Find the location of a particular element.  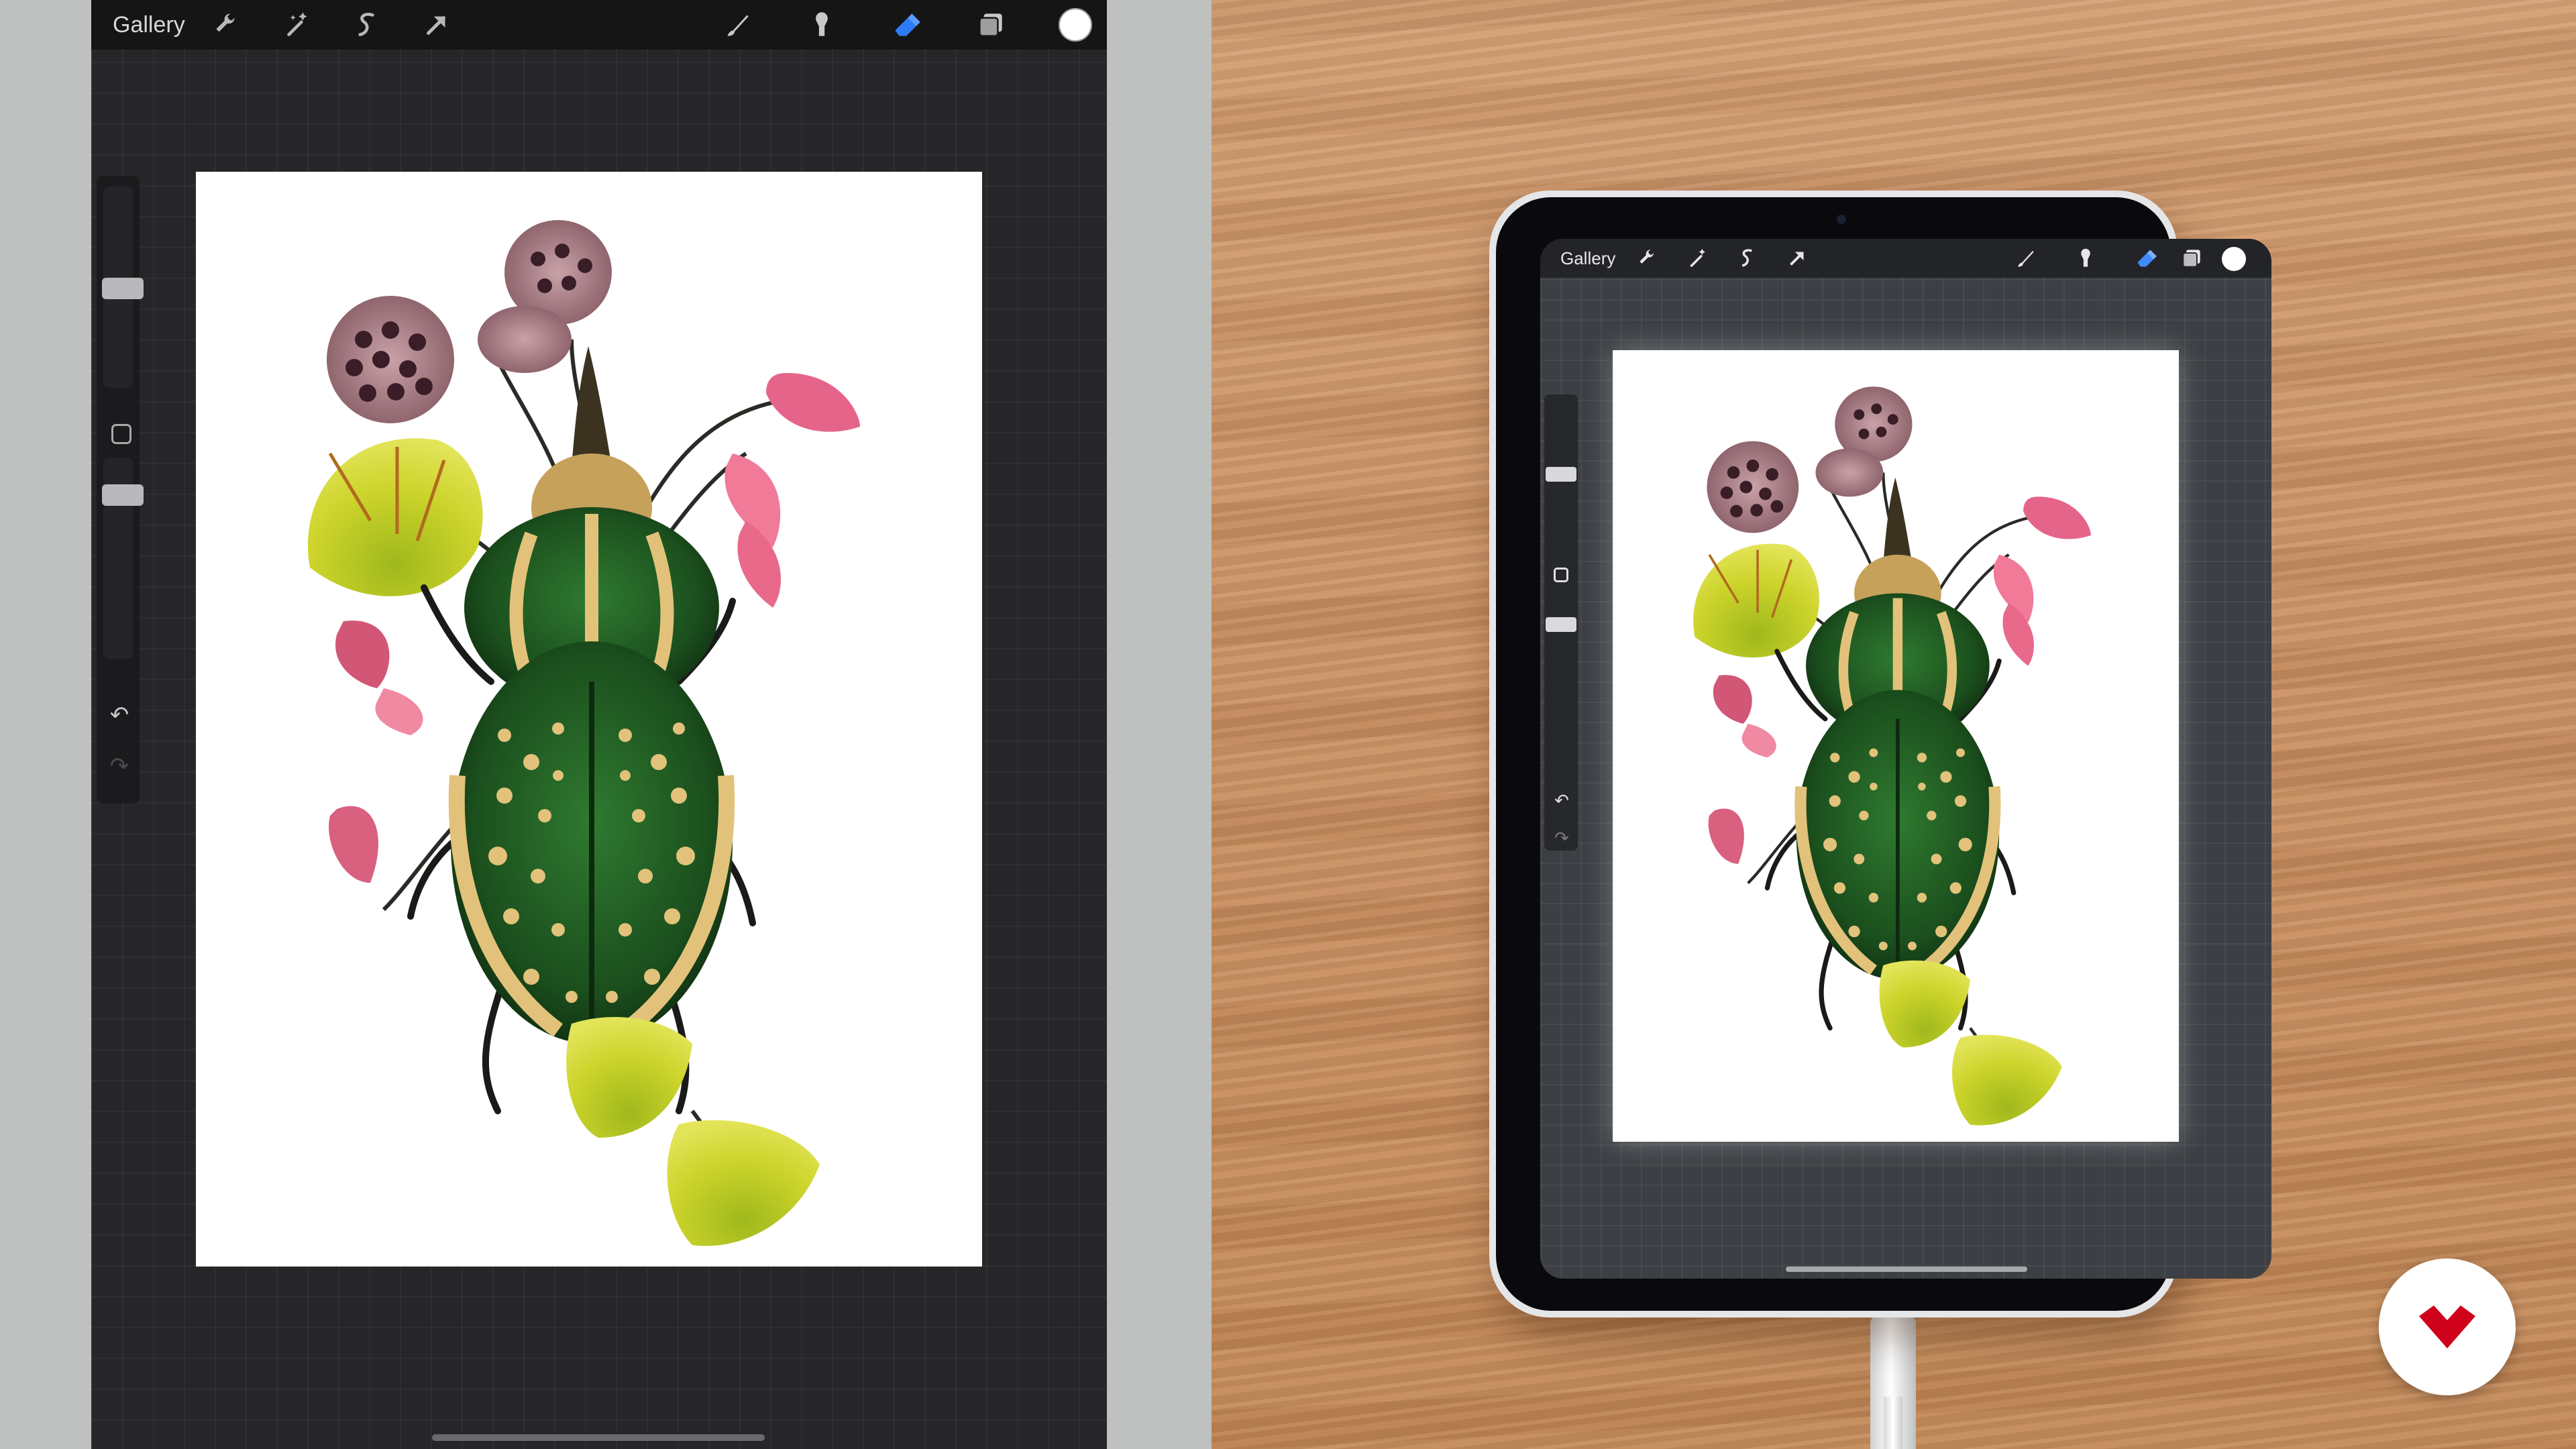

usb-c-cable is located at coordinates (1893, 1382).